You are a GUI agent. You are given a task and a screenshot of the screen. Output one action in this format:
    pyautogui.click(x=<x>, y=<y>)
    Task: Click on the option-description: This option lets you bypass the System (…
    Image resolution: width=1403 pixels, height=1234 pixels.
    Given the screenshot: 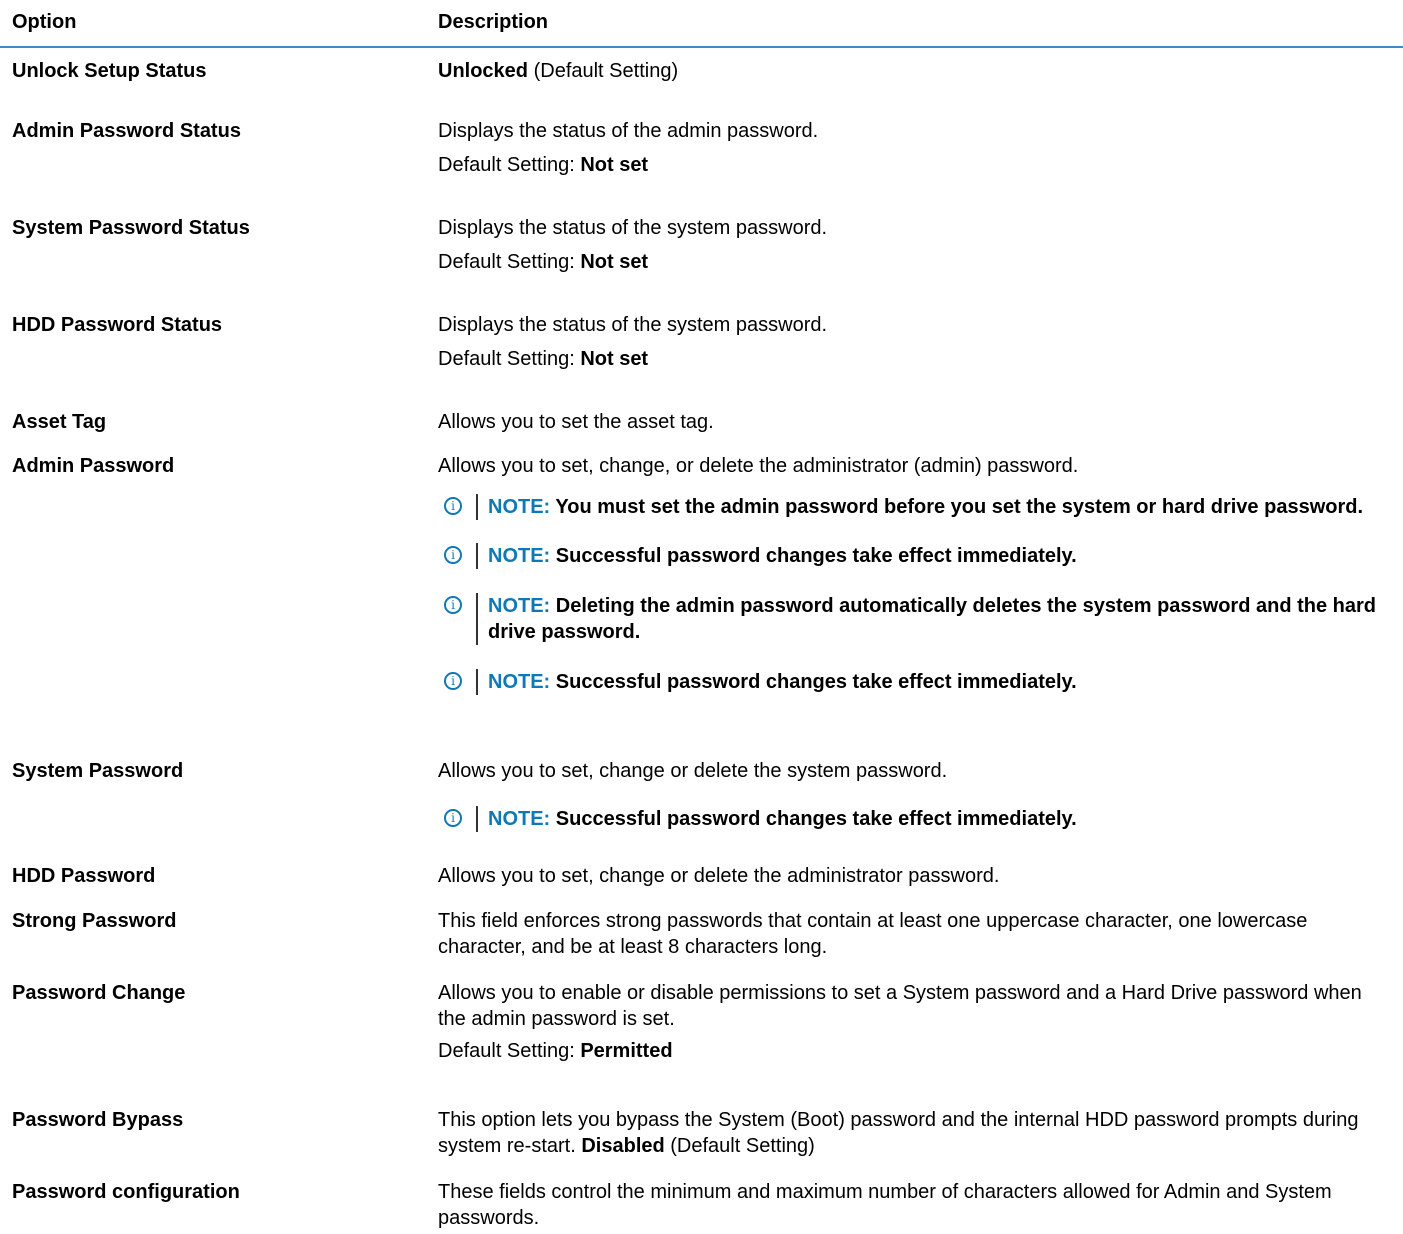 What is the action you would take?
    pyautogui.click(x=913, y=1133)
    